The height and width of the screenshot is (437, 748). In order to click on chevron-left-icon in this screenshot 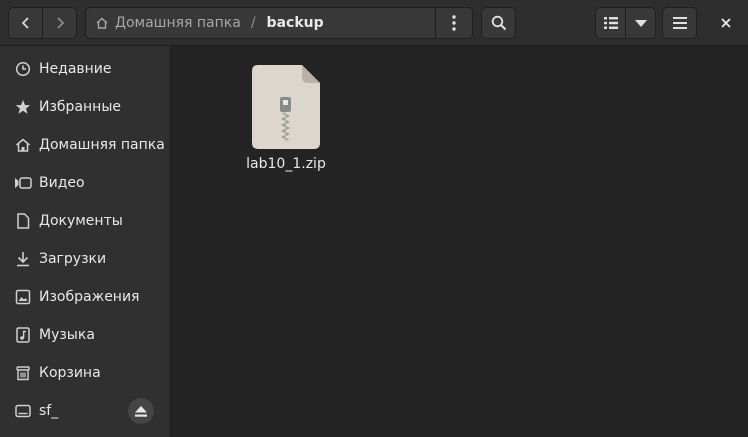, I will do `click(25, 23)`.